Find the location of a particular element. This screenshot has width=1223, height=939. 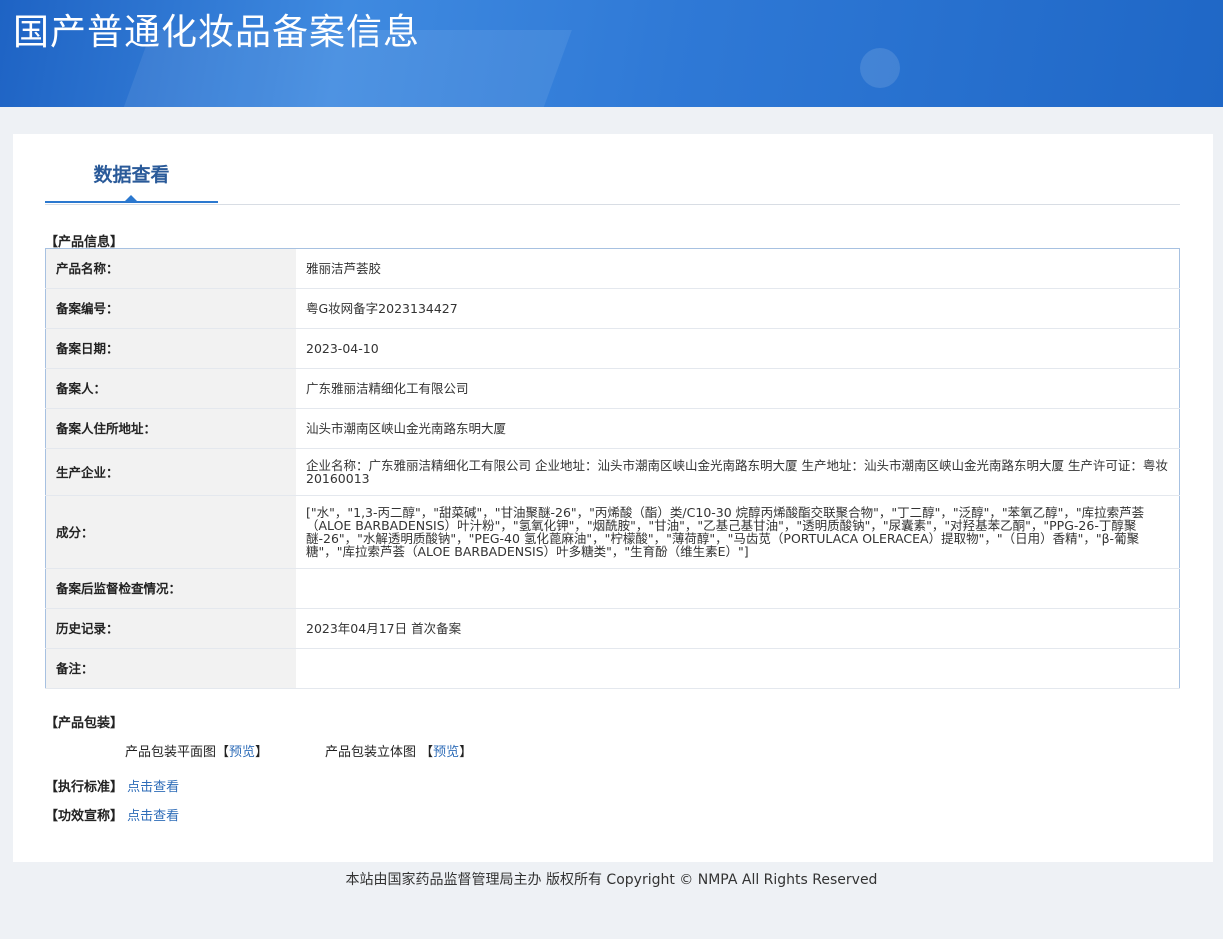

row-key: 成分： is located at coordinates (170, 532).